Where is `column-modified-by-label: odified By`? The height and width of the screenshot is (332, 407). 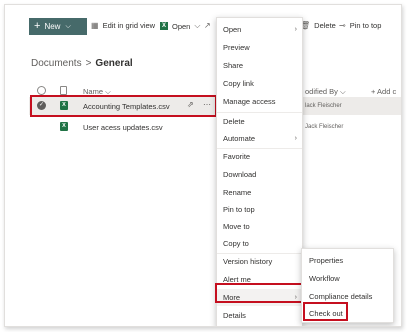 column-modified-by-label: odified By is located at coordinates (321, 91).